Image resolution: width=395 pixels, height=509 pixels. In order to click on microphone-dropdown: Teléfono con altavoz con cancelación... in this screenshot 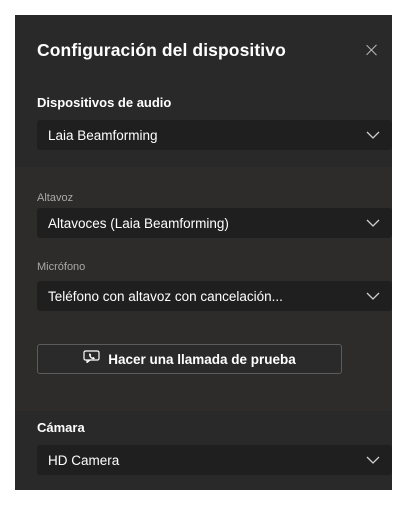, I will do `click(214, 296)`.